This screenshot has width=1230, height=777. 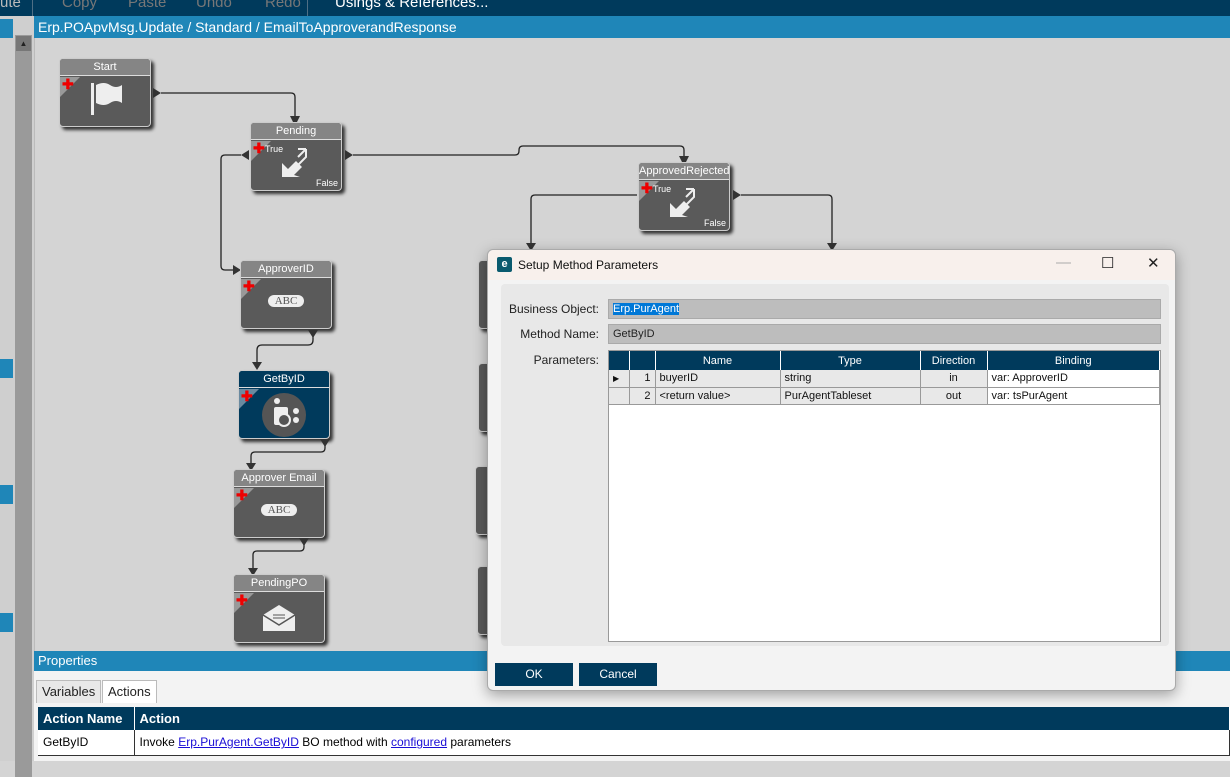 I want to click on node-start: Start ✚, so click(x=105, y=92).